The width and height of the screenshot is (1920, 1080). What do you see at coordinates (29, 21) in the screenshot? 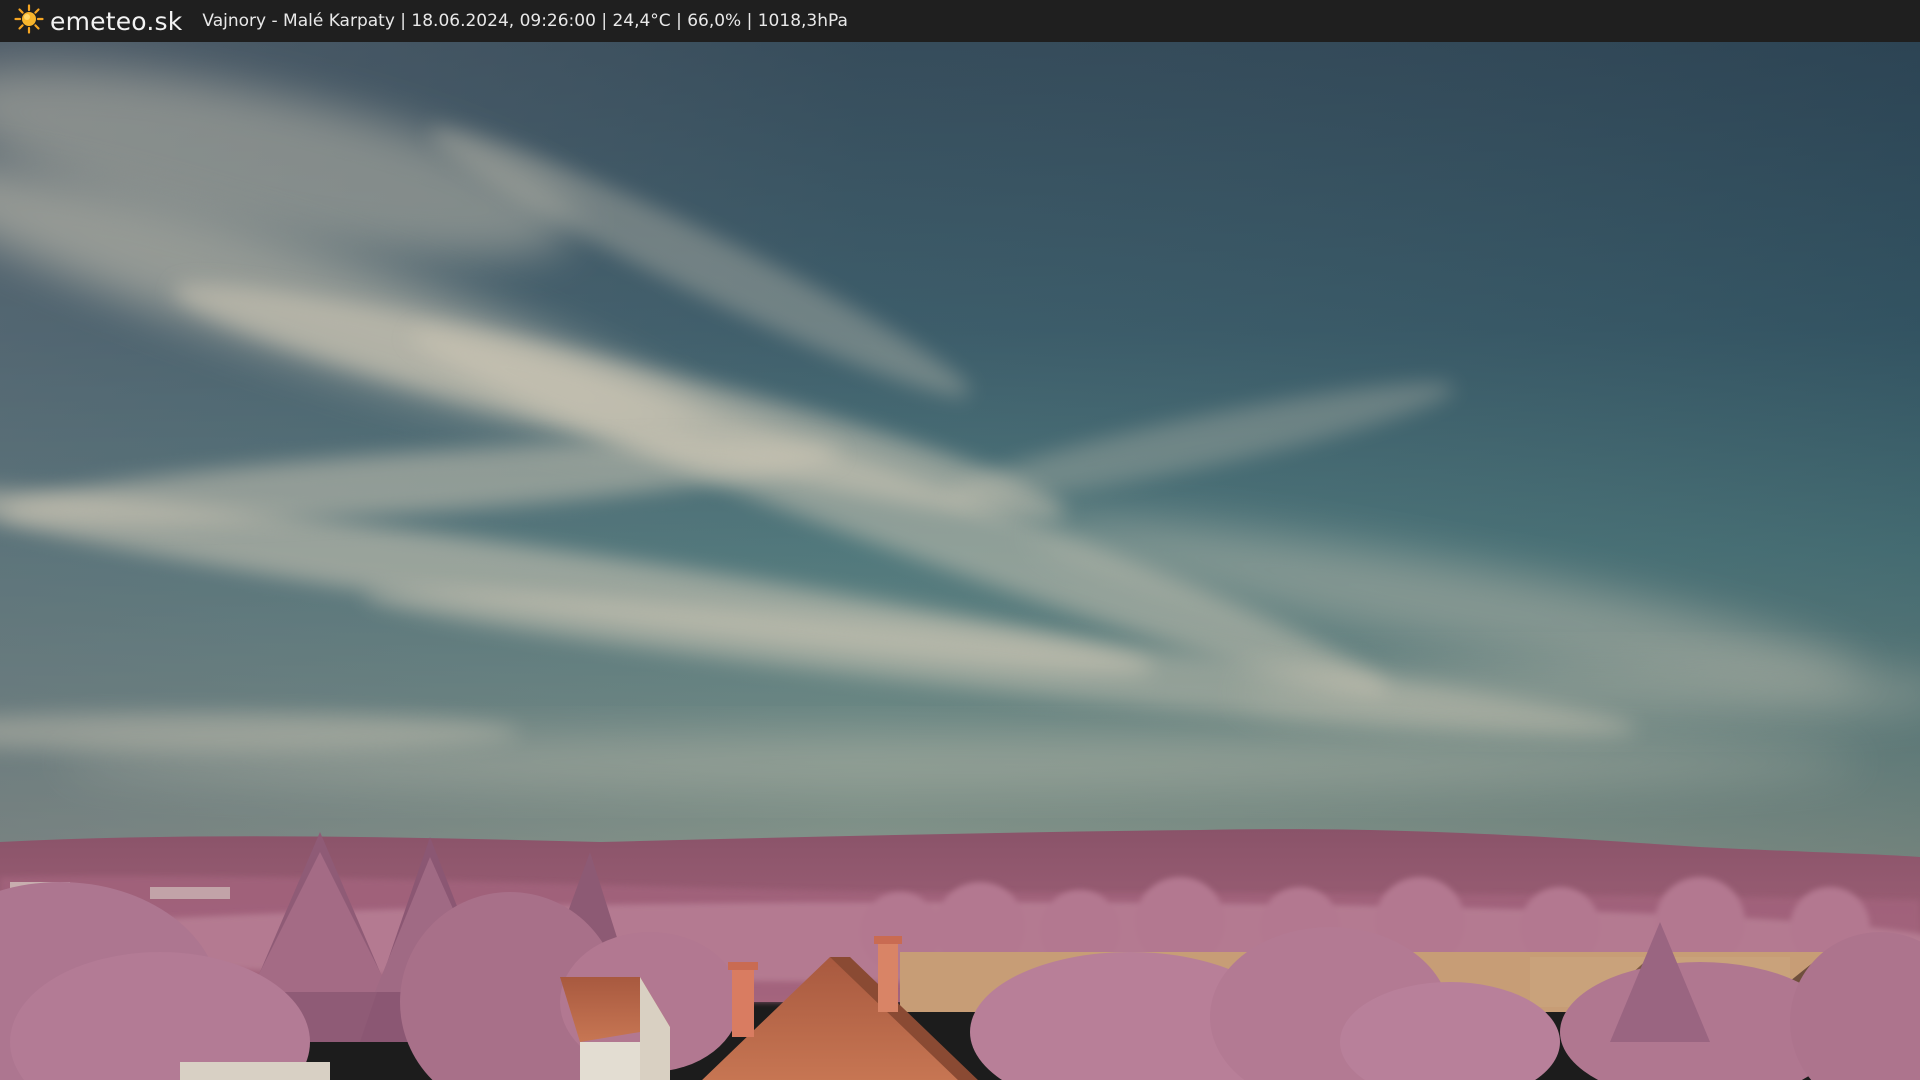
I see `sun-icon` at bounding box center [29, 21].